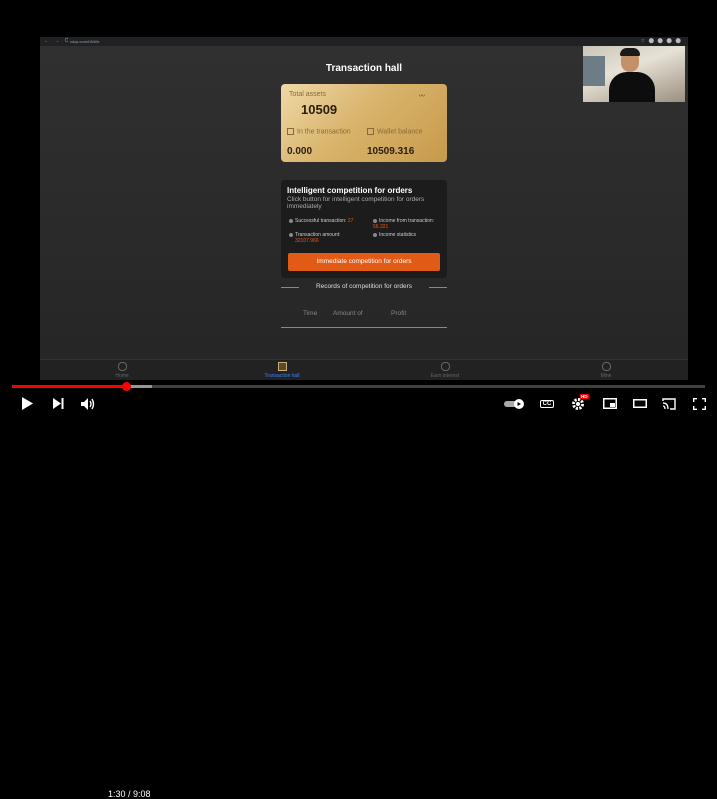 The height and width of the screenshot is (799, 717). I want to click on transaction-hall-icon, so click(282, 366).